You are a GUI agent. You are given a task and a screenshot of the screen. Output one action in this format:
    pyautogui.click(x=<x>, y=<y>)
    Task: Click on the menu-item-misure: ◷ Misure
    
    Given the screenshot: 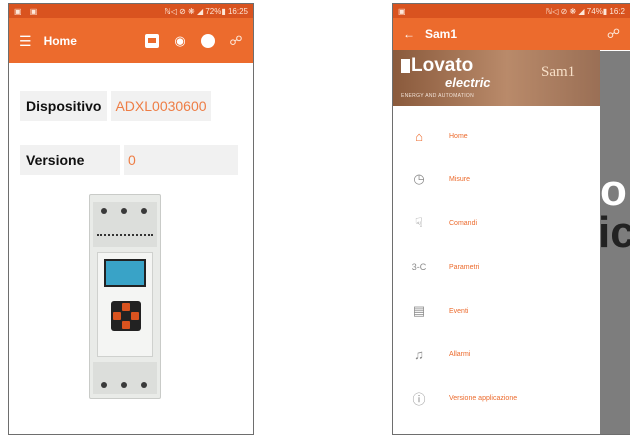 What is the action you would take?
    pyautogui.click(x=496, y=179)
    